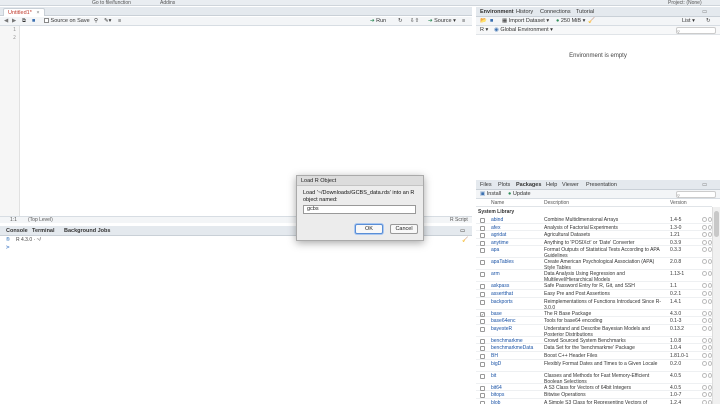  Describe the element at coordinates (495, 274) in the screenshot. I see `package-name-link: arm` at that location.